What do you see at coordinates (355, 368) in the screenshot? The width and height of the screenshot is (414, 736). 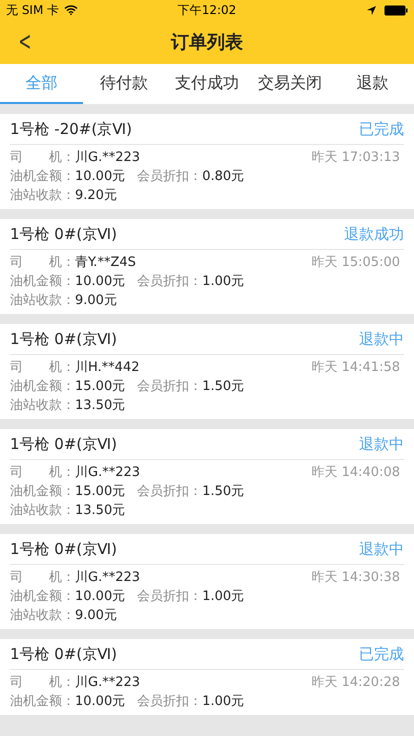 I see `order-time: 昨天 14:41:58` at bounding box center [355, 368].